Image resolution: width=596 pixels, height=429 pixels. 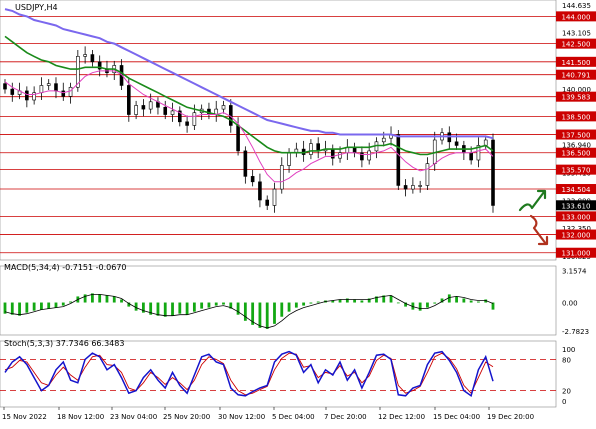 I want to click on symbol-label: USDJPY,H4, so click(x=36, y=7).